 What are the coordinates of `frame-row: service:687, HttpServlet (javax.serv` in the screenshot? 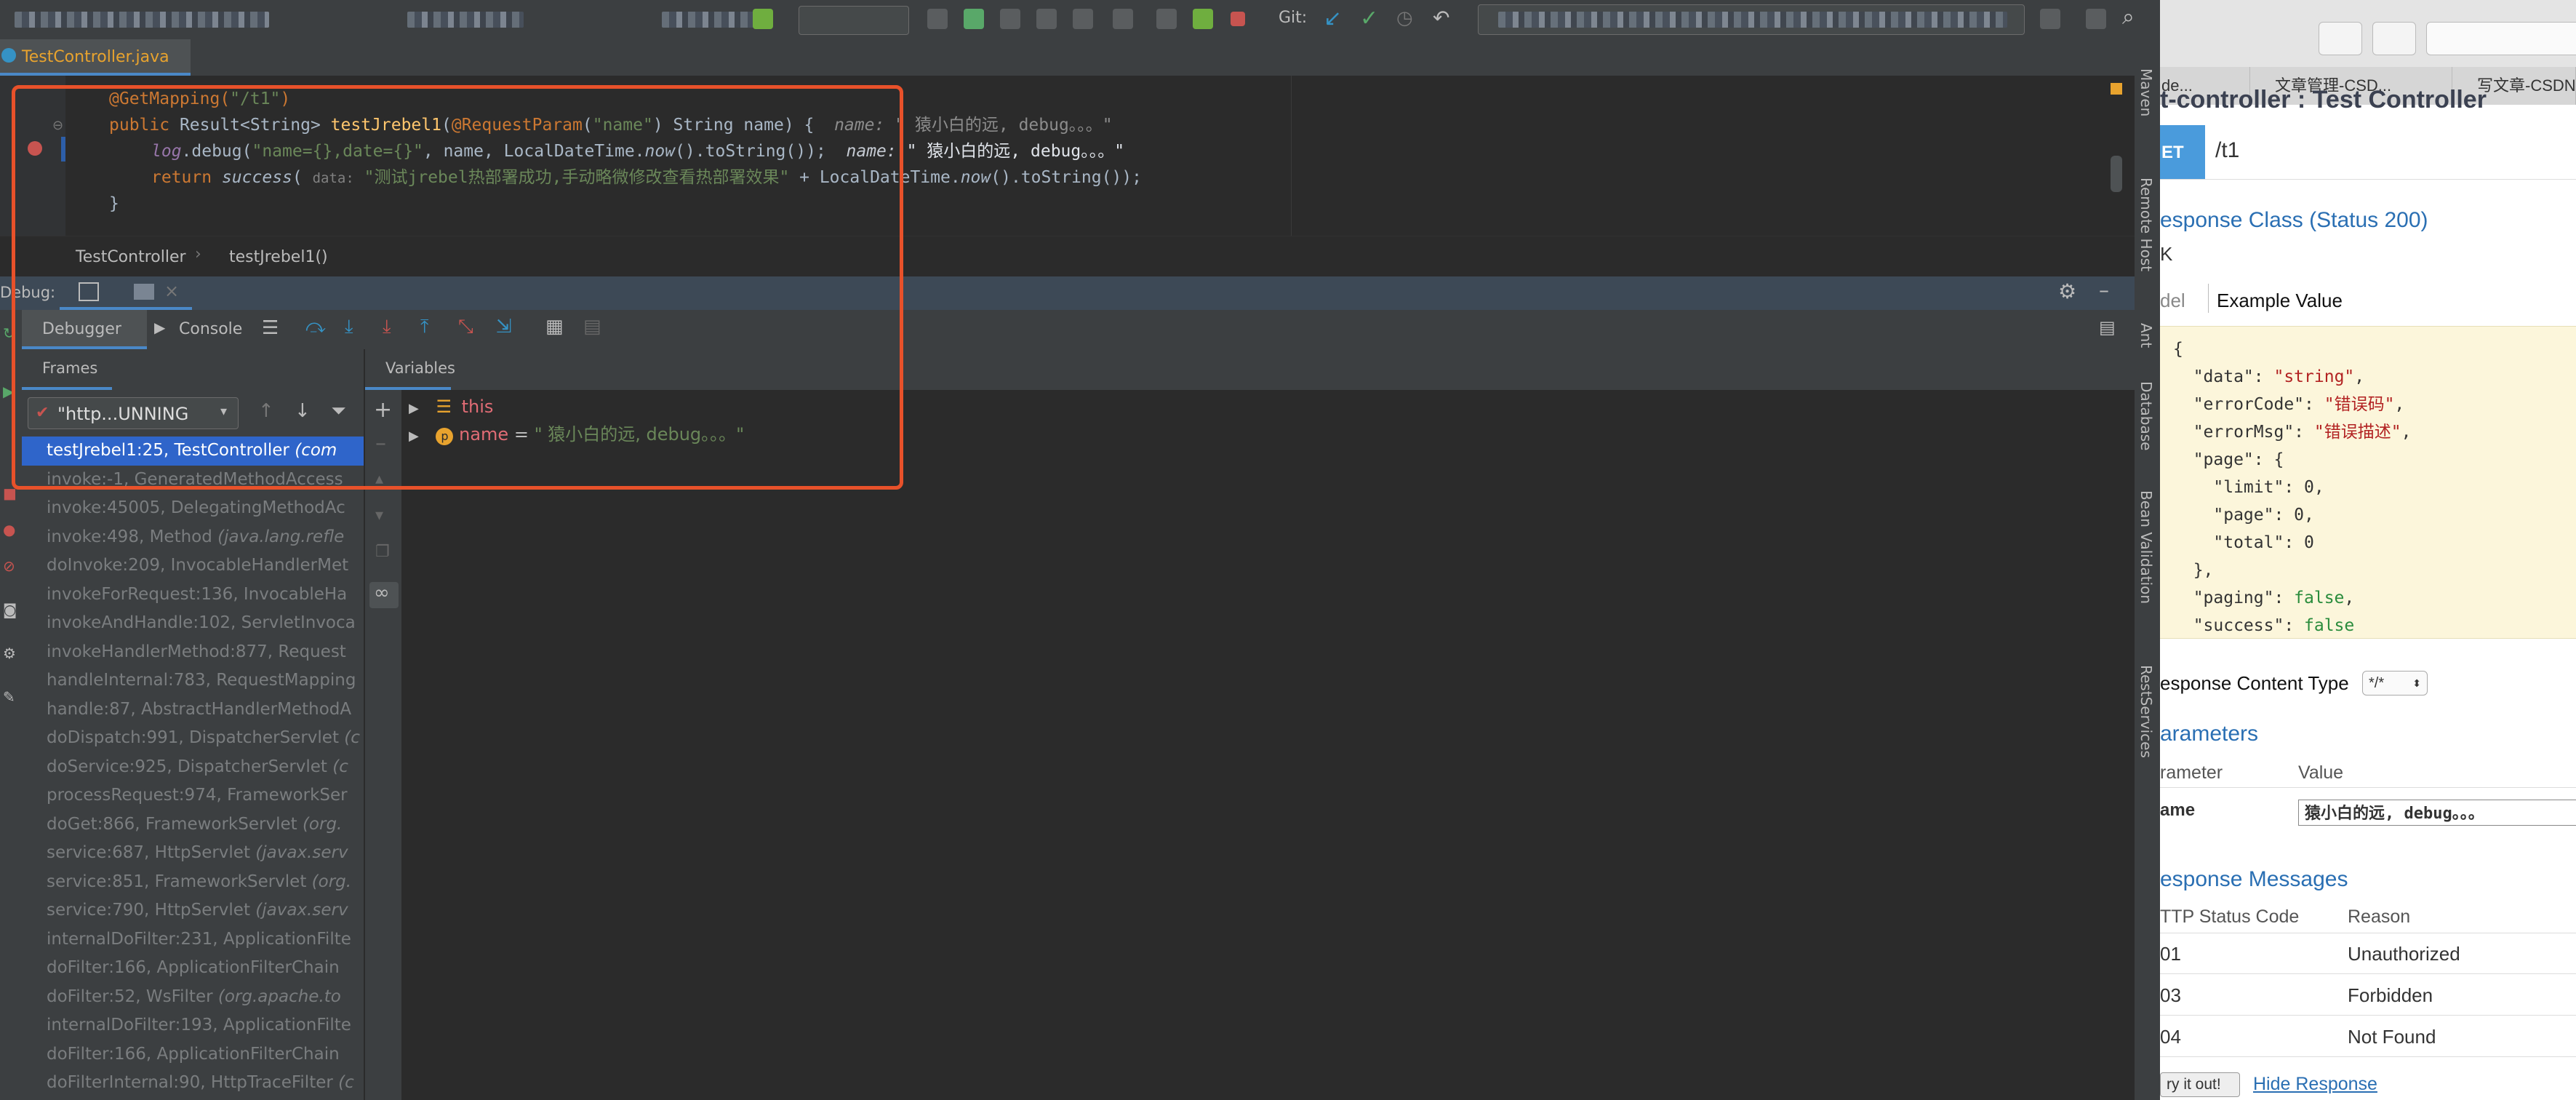 It's located at (193, 854).